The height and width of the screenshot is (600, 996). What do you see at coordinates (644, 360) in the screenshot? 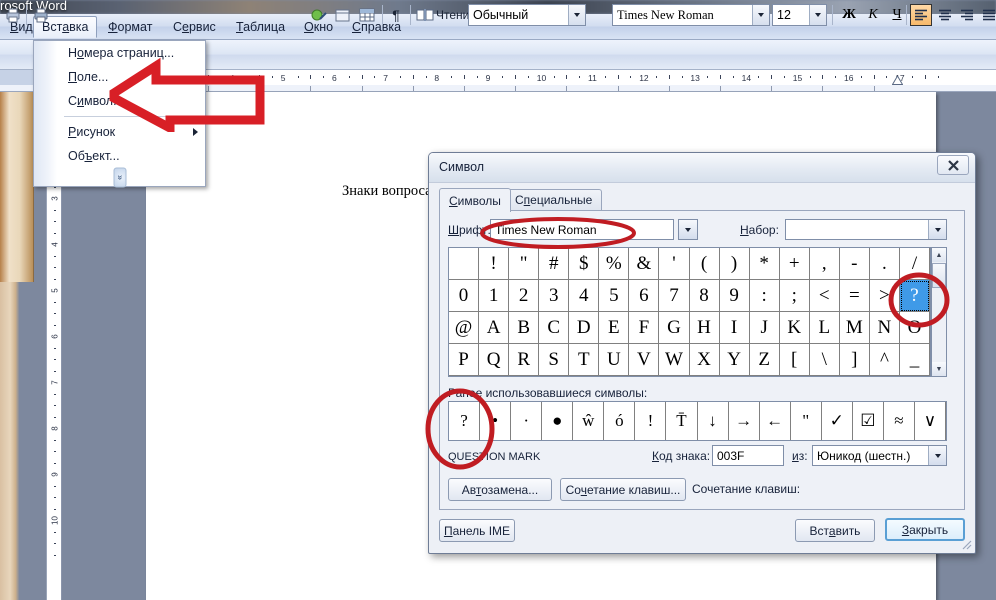
I see `character-cell: V` at bounding box center [644, 360].